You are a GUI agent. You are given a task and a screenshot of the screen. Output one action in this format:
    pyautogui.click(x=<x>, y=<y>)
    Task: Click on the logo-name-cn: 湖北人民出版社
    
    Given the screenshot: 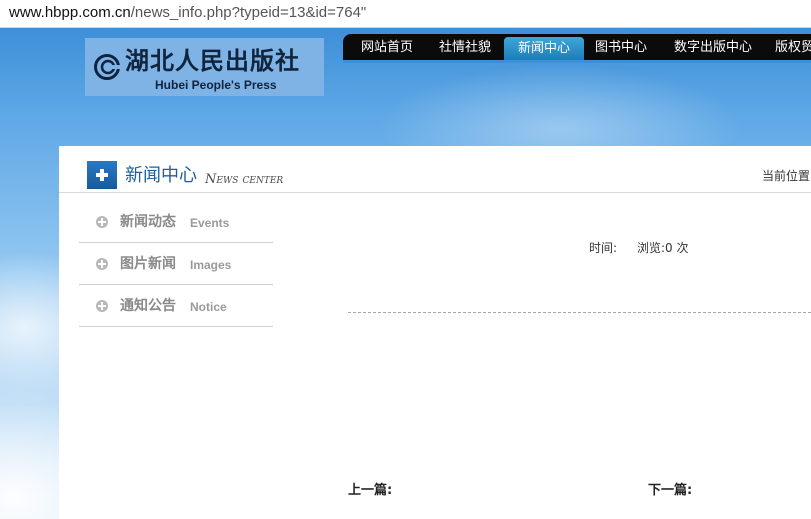 What is the action you would take?
    pyautogui.click(x=212, y=60)
    